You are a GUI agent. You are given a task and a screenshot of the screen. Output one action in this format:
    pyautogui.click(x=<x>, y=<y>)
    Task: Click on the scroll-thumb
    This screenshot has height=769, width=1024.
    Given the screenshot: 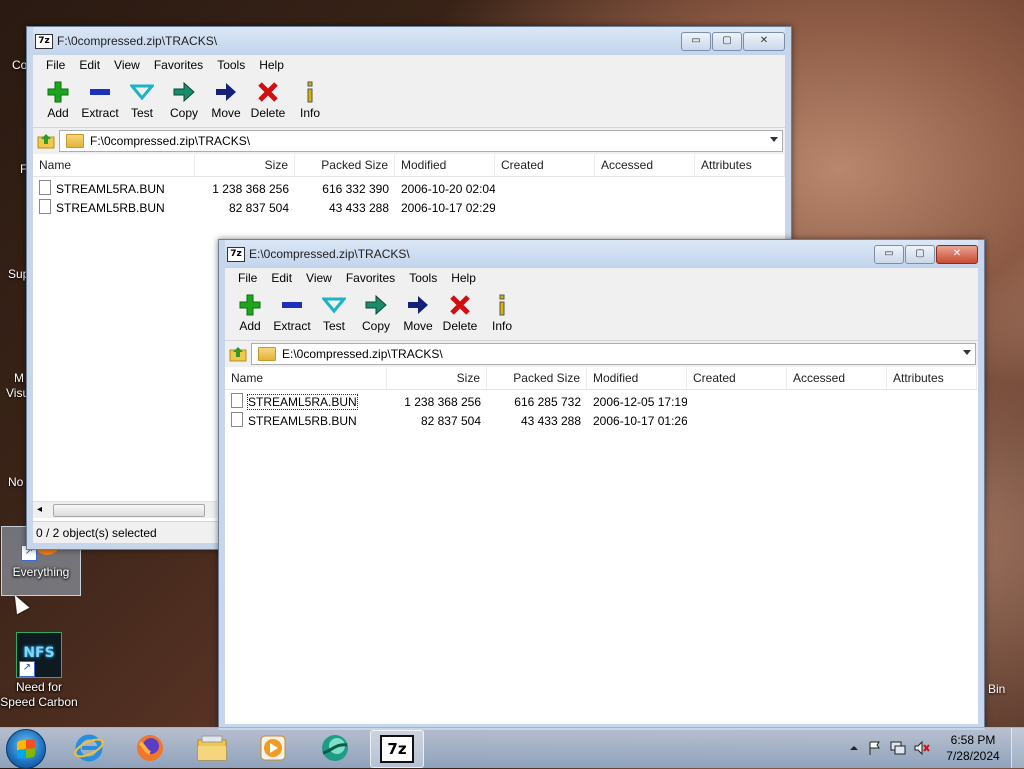 What is the action you would take?
    pyautogui.click(x=129, y=510)
    